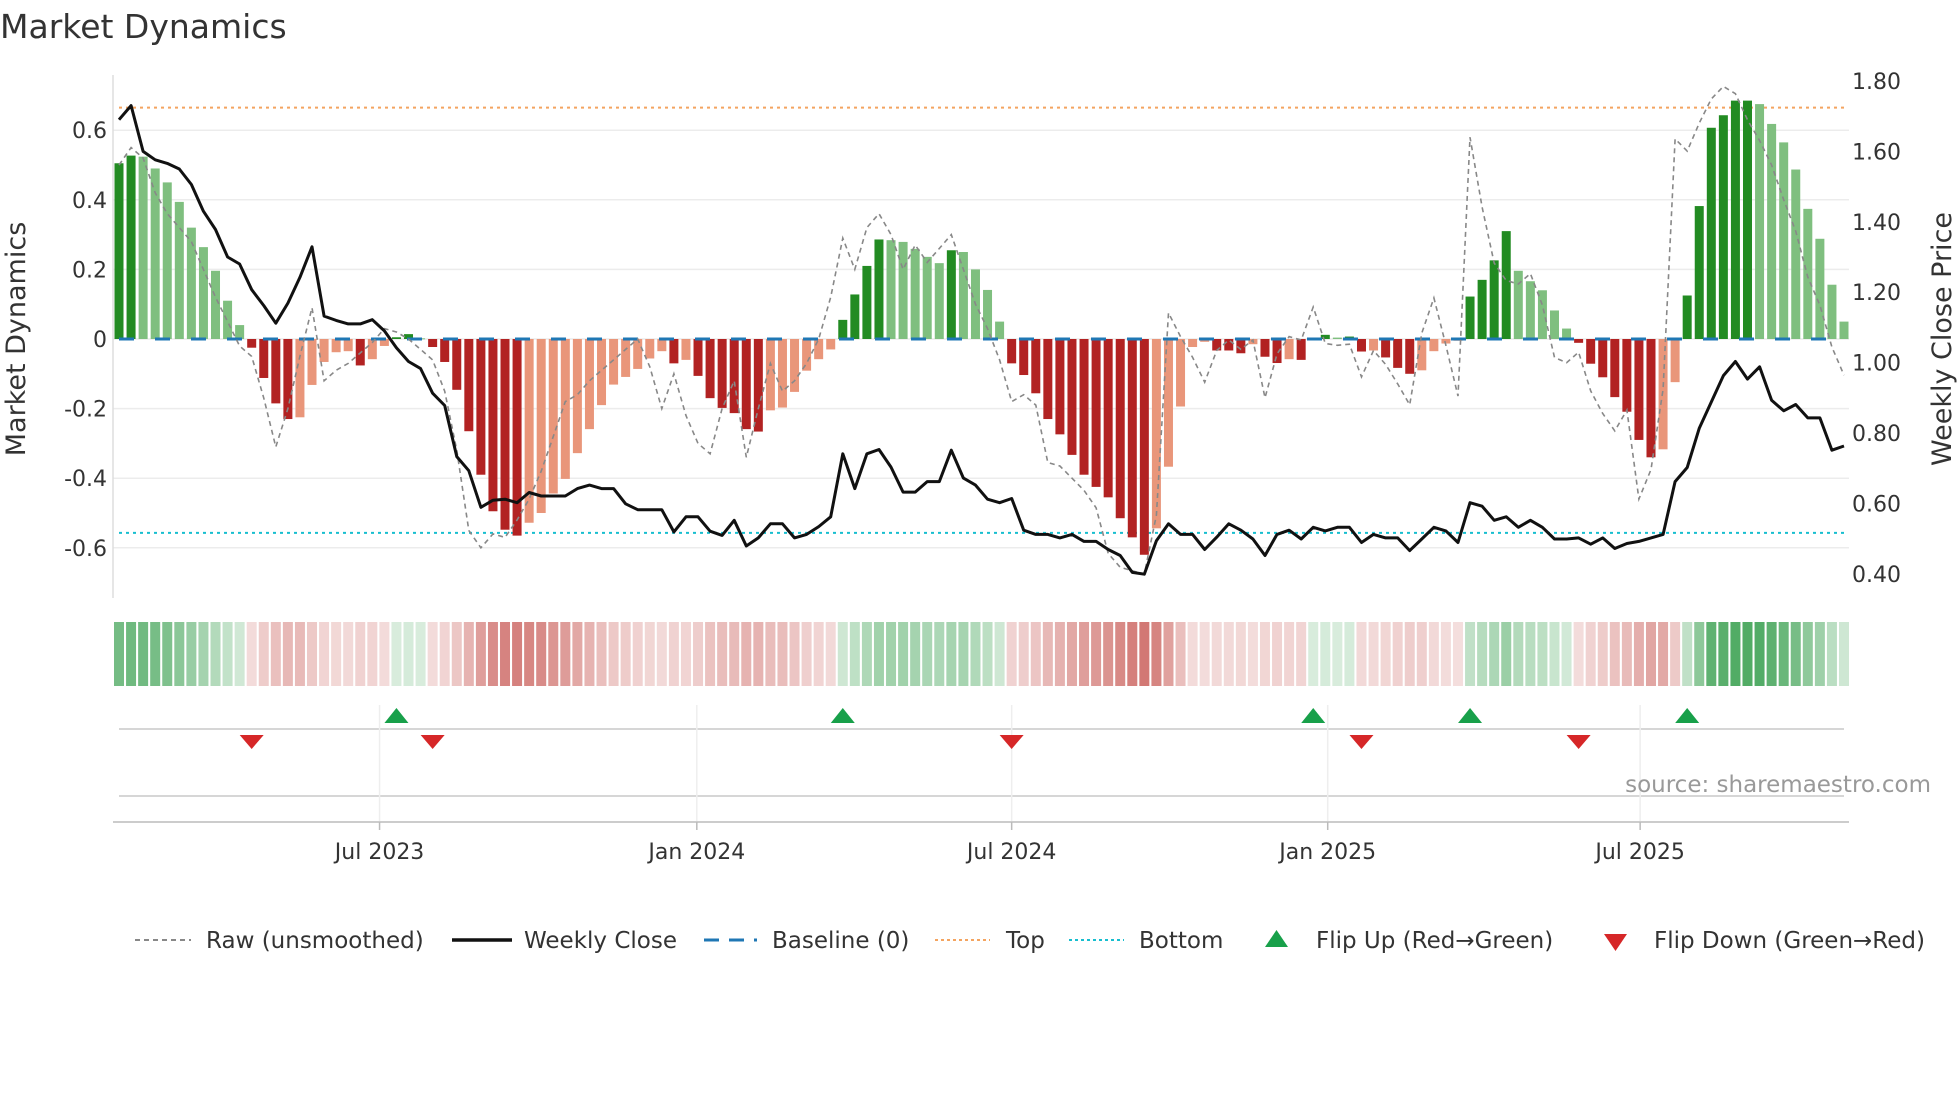 The width and height of the screenshot is (1960, 1102). What do you see at coordinates (100, 340) in the screenshot?
I see `left-tick-label: 0` at bounding box center [100, 340].